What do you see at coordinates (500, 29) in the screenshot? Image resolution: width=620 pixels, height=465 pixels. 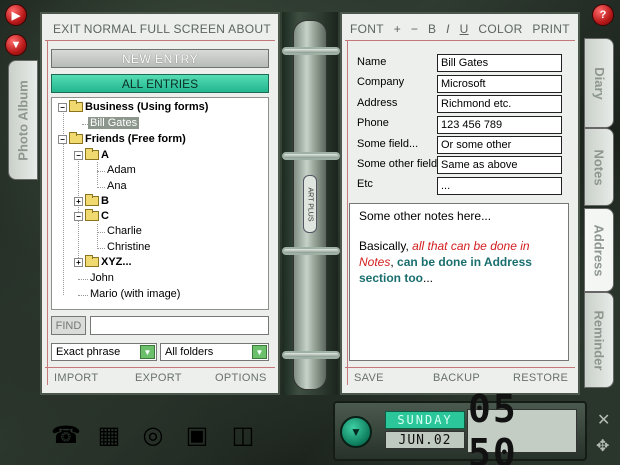 I see `menu-color: COLOR` at bounding box center [500, 29].